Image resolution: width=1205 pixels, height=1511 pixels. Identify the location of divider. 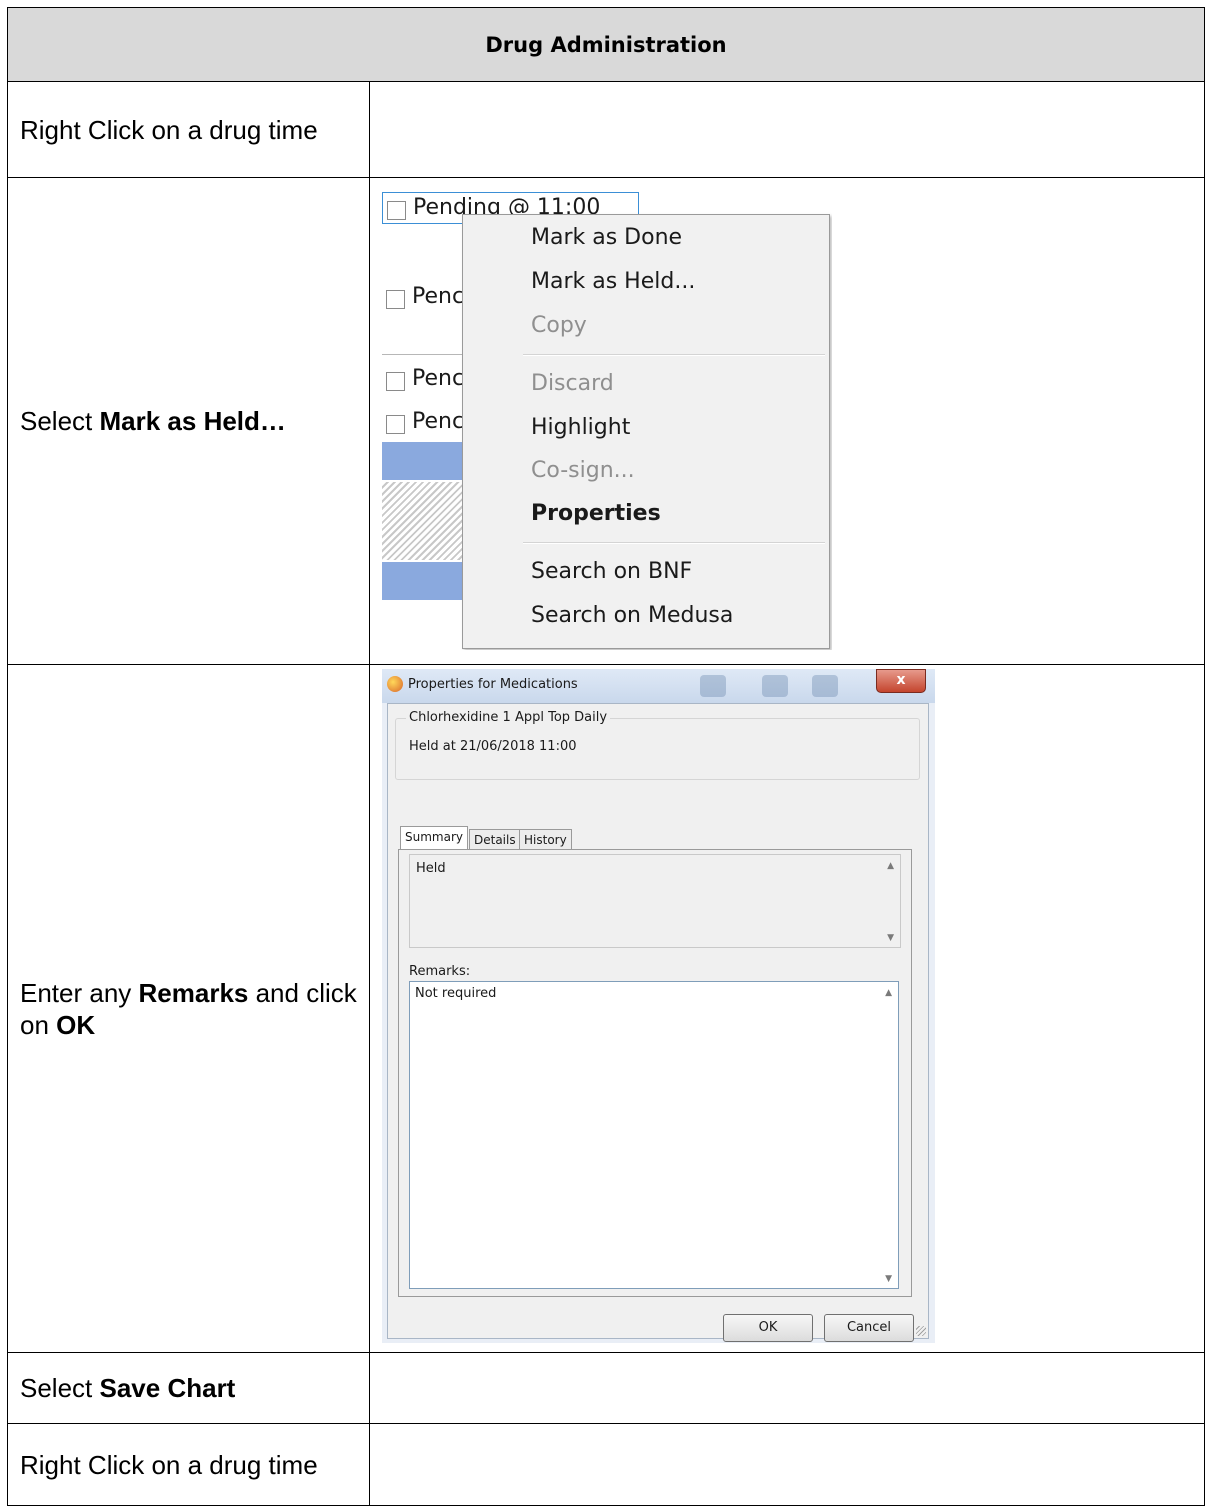
(427, 354).